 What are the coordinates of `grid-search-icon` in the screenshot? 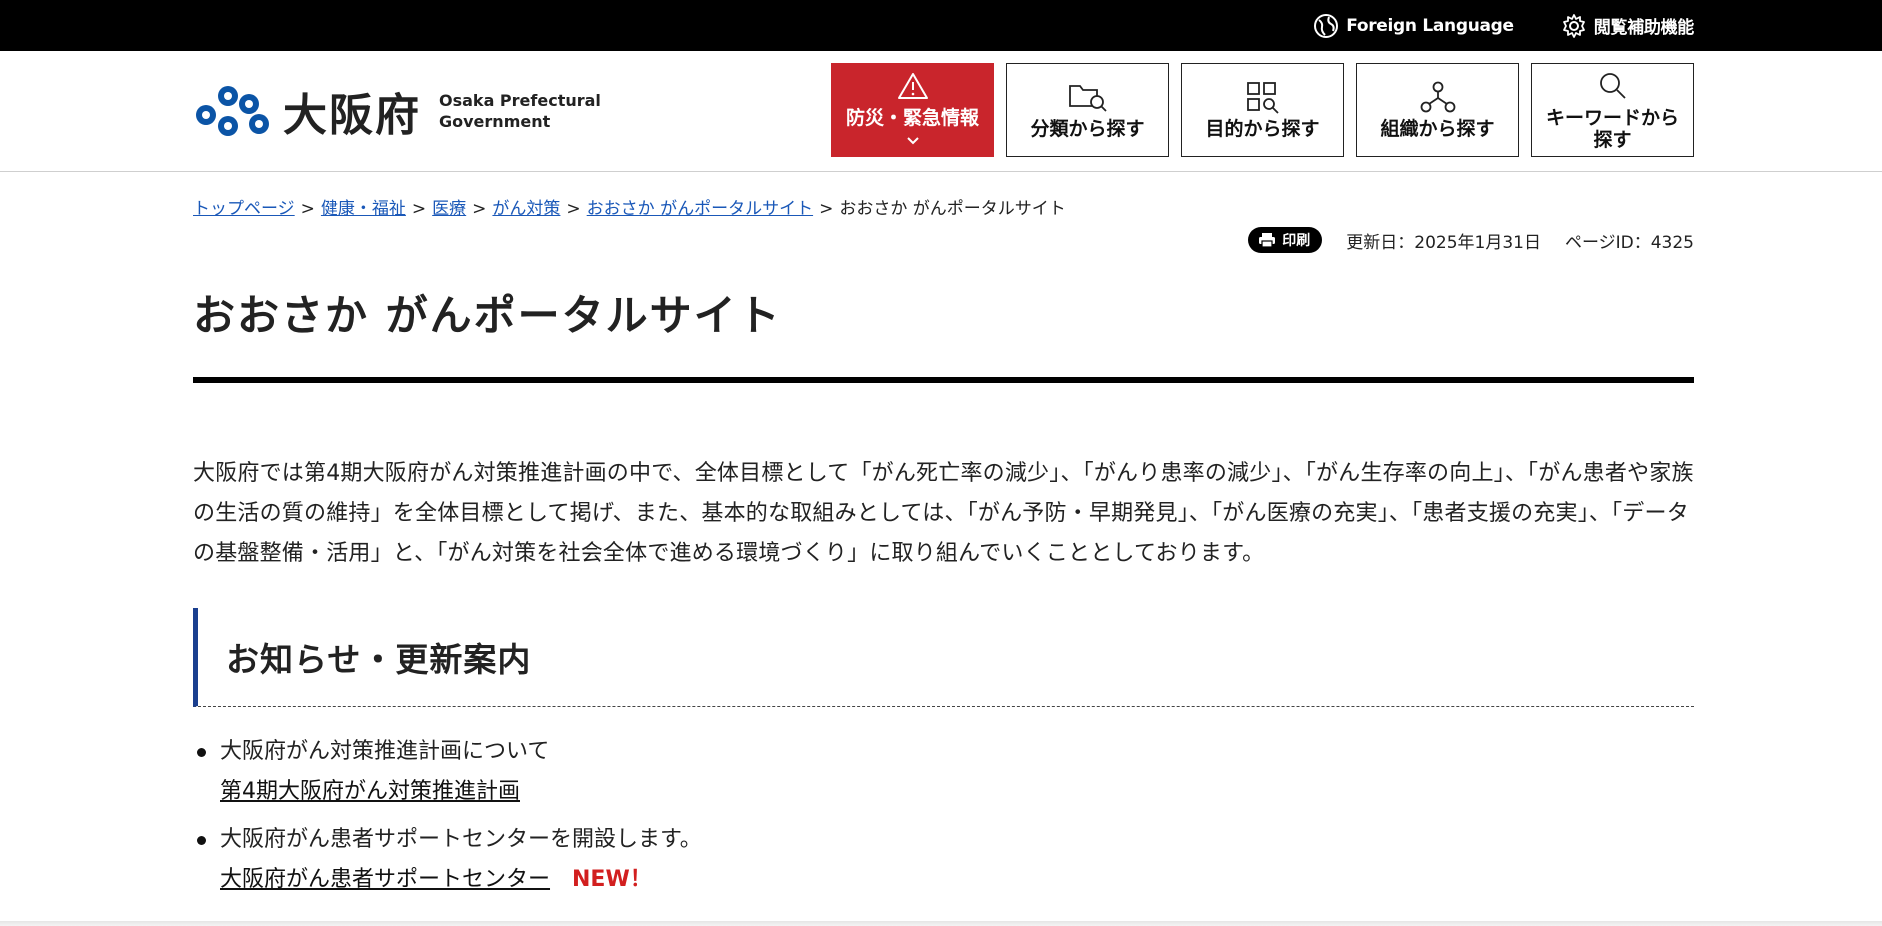 It's located at (1263, 97).